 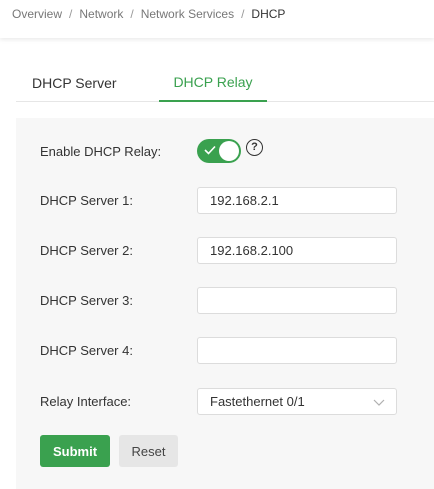 I want to click on relay-interface-select: Fastethernet 0/1, so click(x=297, y=401).